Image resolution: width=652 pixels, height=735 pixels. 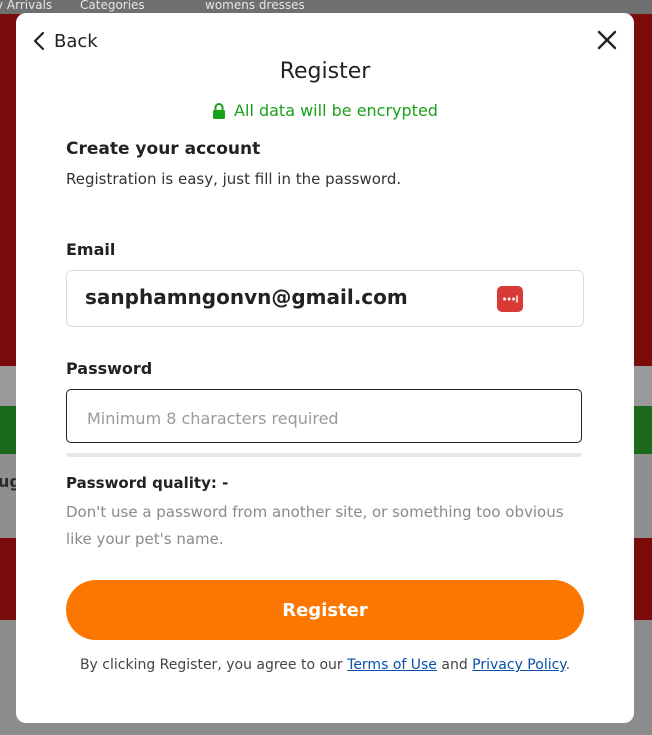 What do you see at coordinates (109, 368) in the screenshot?
I see `password-label: Password` at bounding box center [109, 368].